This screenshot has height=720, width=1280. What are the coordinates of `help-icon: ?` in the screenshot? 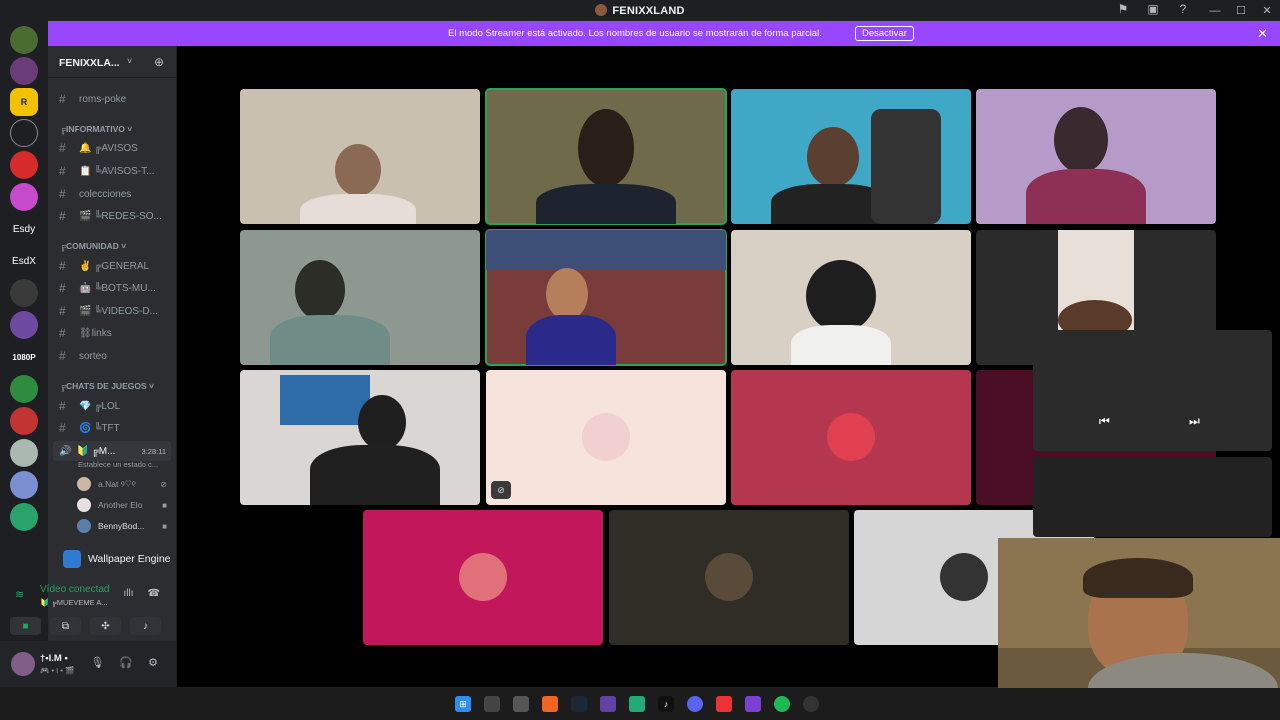 It's located at (1183, 9).